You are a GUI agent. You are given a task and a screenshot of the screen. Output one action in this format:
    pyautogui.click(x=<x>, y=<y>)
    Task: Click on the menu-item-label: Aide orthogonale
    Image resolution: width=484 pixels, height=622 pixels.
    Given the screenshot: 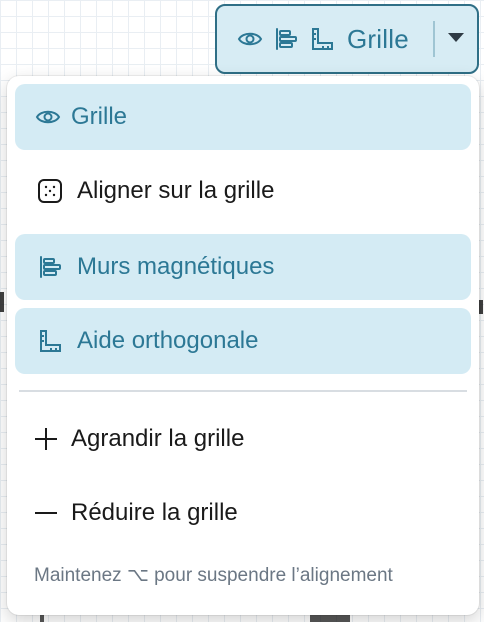 What is the action you would take?
    pyautogui.click(x=168, y=340)
    